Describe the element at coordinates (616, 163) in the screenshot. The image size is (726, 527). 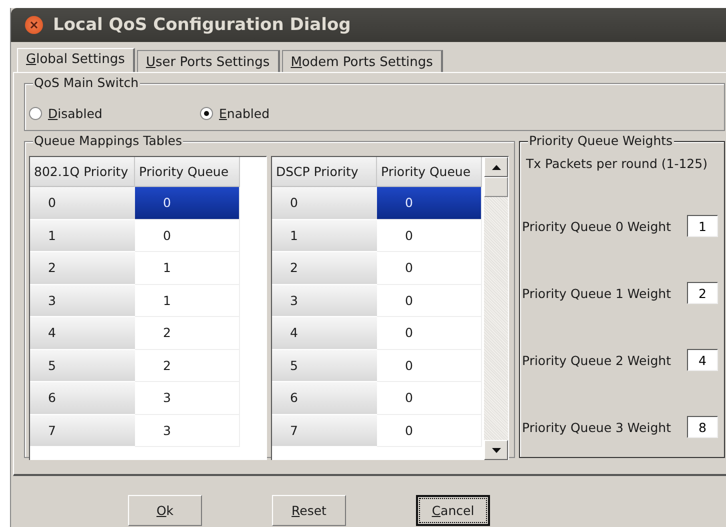
I see `hint-text: Tx Packets per round (1-125)` at that location.